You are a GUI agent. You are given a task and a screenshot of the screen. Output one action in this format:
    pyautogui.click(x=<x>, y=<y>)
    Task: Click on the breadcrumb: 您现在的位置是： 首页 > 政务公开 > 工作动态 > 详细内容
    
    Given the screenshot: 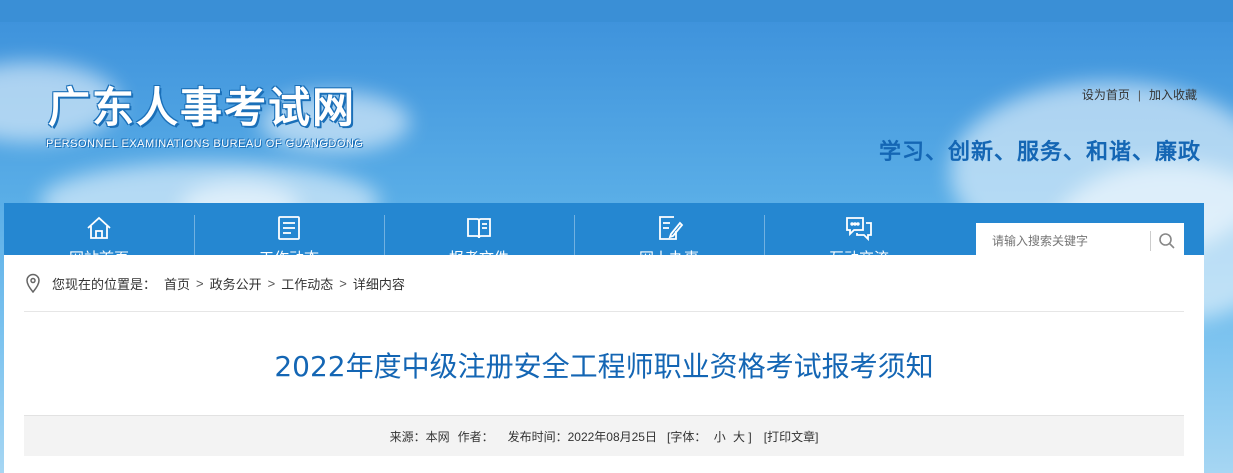 What is the action you would take?
    pyautogui.click(x=214, y=283)
    